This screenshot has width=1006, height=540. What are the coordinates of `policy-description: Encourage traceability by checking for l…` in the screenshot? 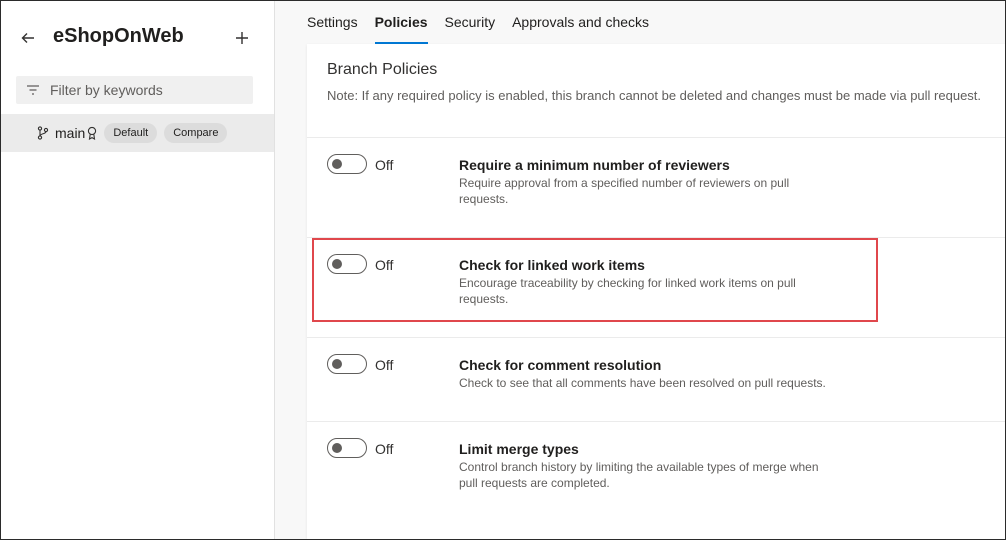 It's located at (627, 291).